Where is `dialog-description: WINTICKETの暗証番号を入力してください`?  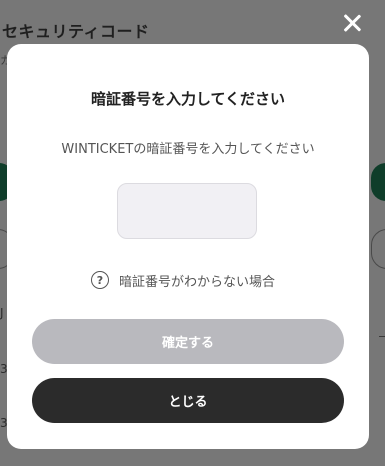 dialog-description: WINTICKETの暗証番号を入力してください is located at coordinates (188, 149).